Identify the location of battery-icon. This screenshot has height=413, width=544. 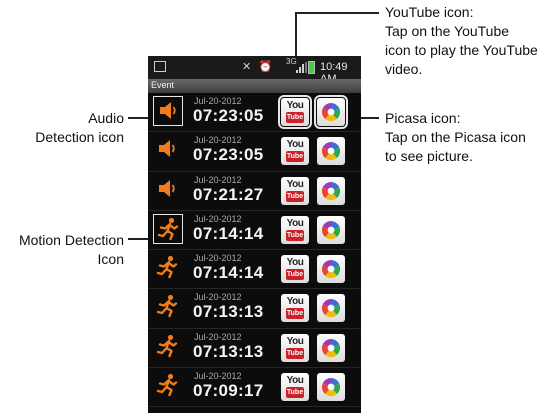
(311, 67).